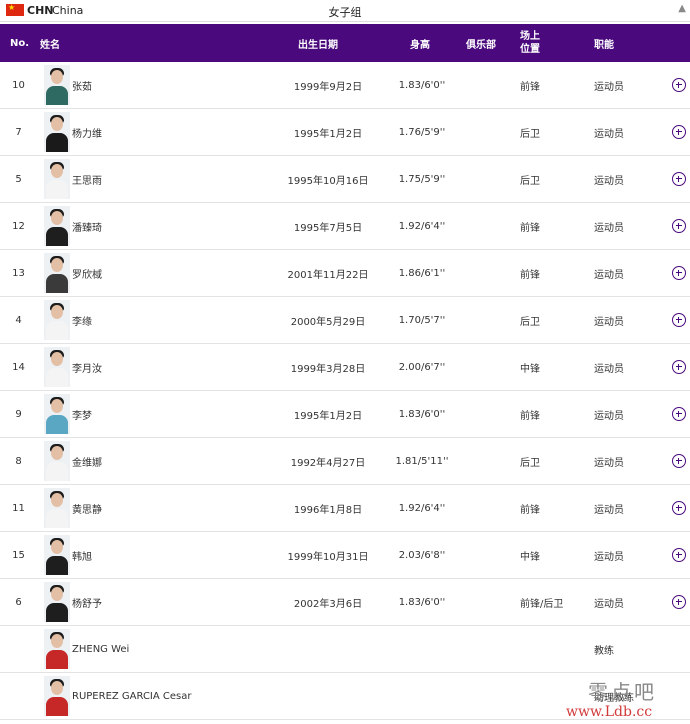 This screenshot has width=690, height=724. What do you see at coordinates (345, 367) in the screenshot?
I see `table-row: 14 李月汝 1999年3月28日 2.00/6'7'' 中锋 运动员` at bounding box center [345, 367].